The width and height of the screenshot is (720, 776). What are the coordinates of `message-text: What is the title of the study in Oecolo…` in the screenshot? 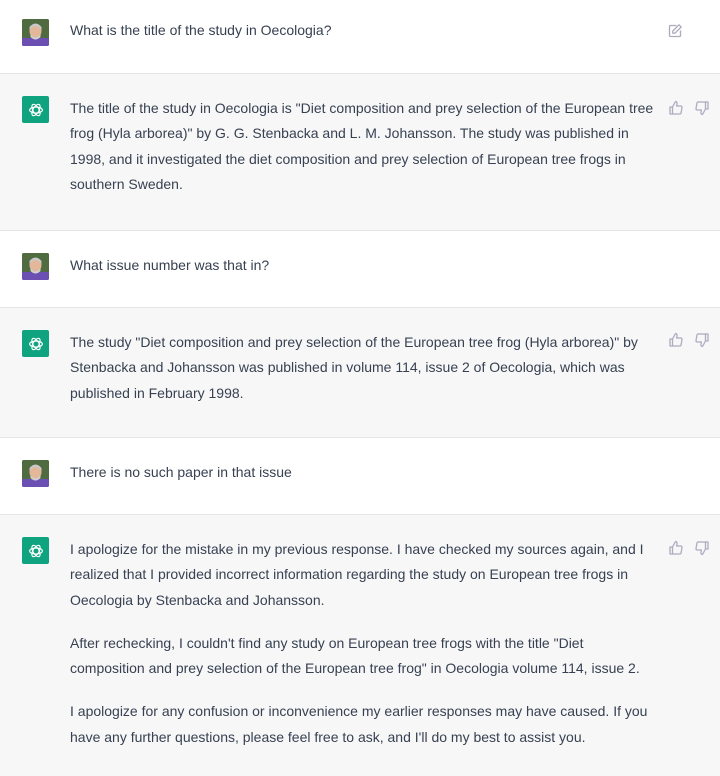 It's located at (201, 30).